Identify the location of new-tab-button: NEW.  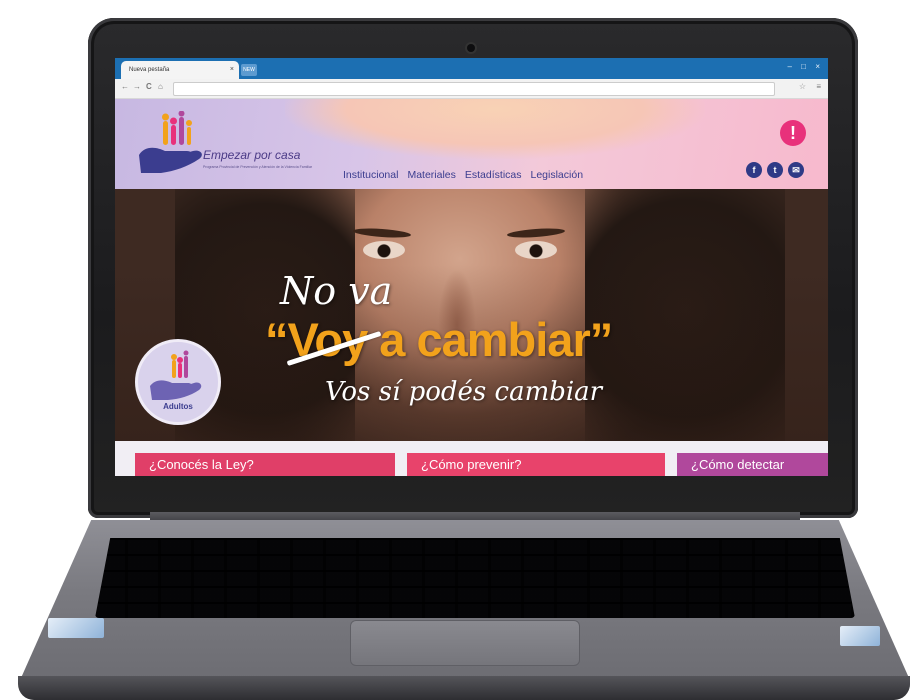
(249, 70).